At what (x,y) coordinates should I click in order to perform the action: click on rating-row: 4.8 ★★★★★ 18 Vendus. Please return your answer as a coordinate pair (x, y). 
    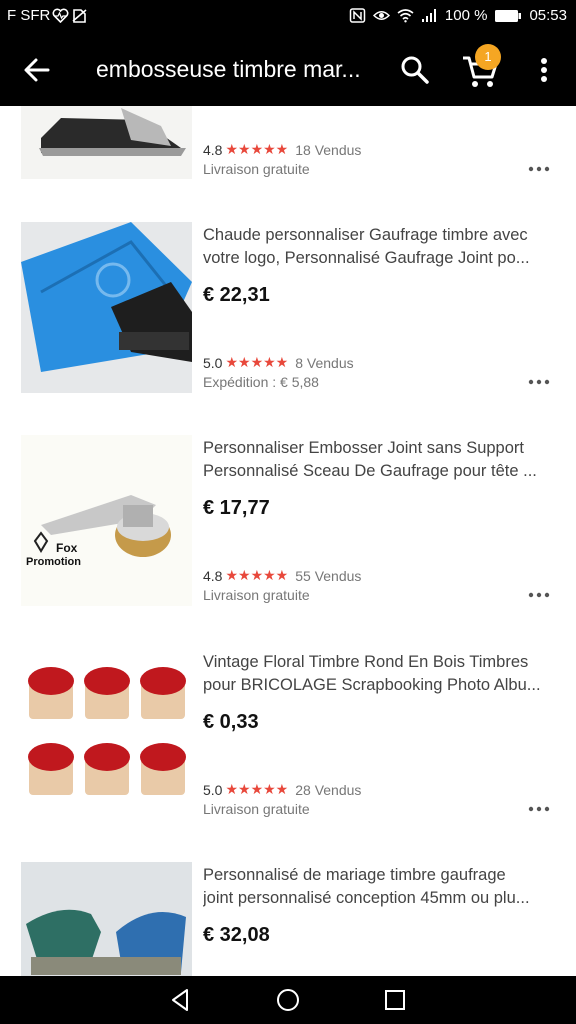
    Looking at the image, I should click on (282, 149).